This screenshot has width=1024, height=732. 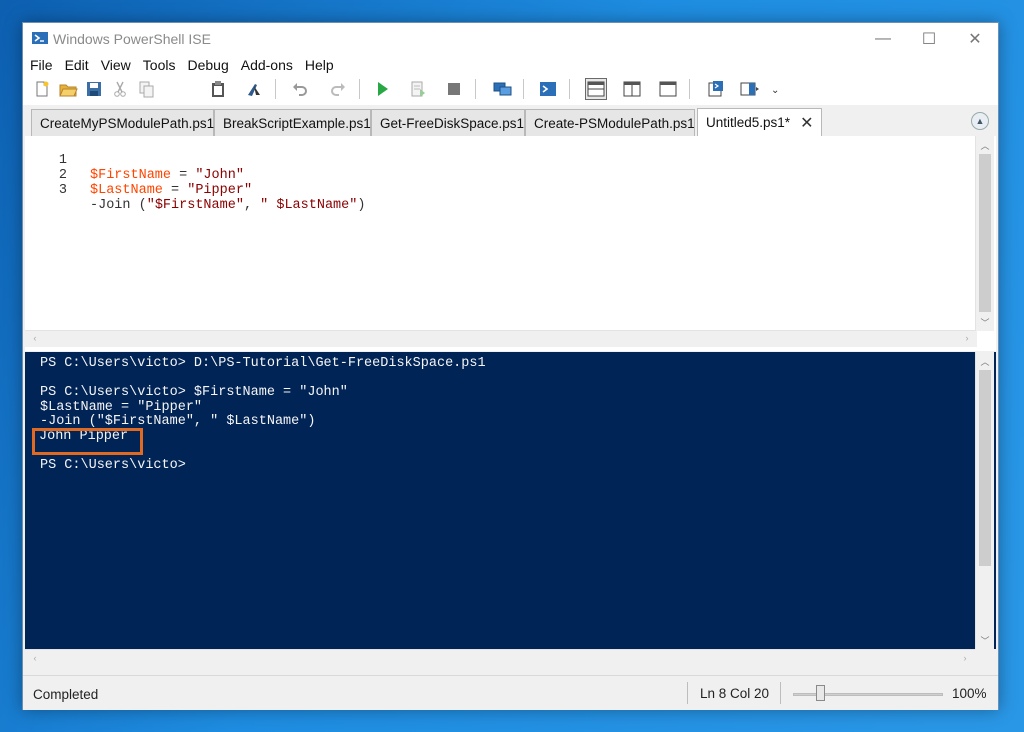 I want to click on tab-createmypsmodulepath: CreateMyPSModulePath.ps1, so click(x=122, y=122).